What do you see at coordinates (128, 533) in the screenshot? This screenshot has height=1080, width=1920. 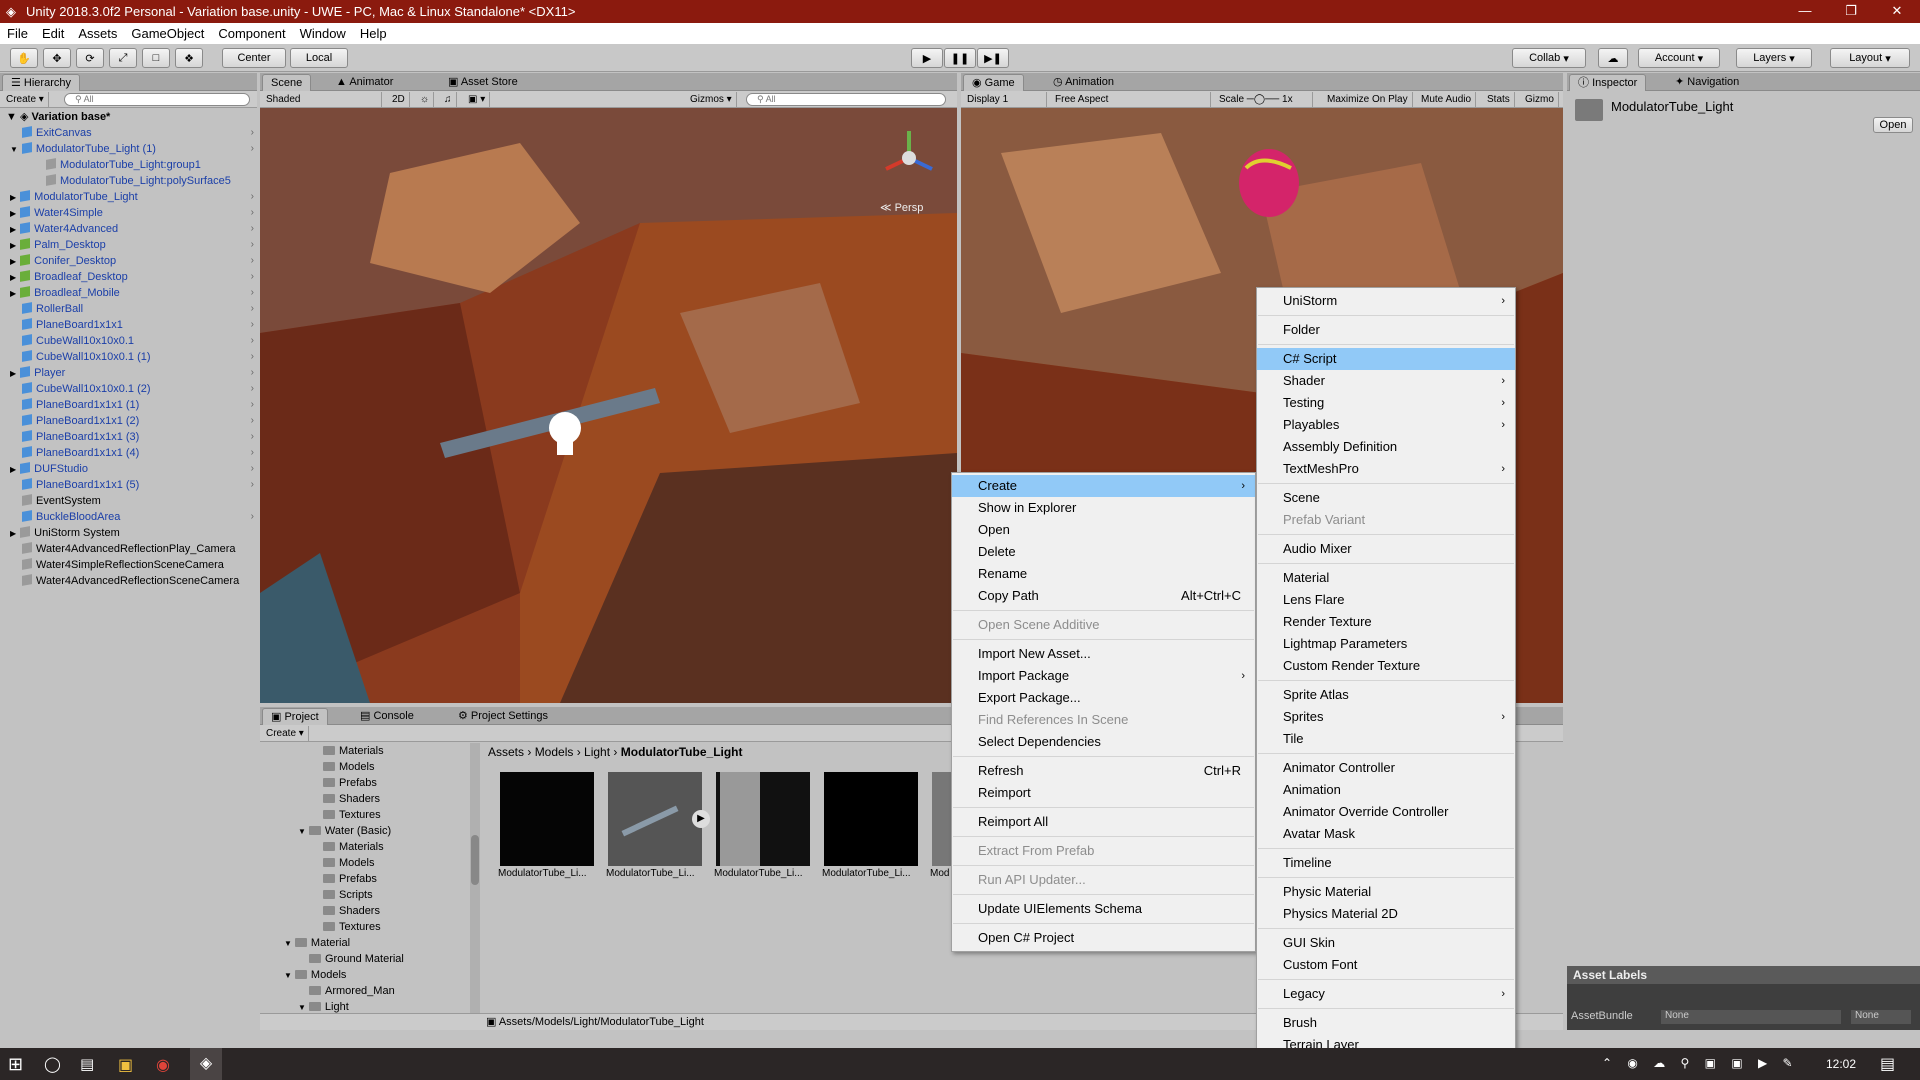 I see `hierarchy-item: ▶ UniStorm System` at bounding box center [128, 533].